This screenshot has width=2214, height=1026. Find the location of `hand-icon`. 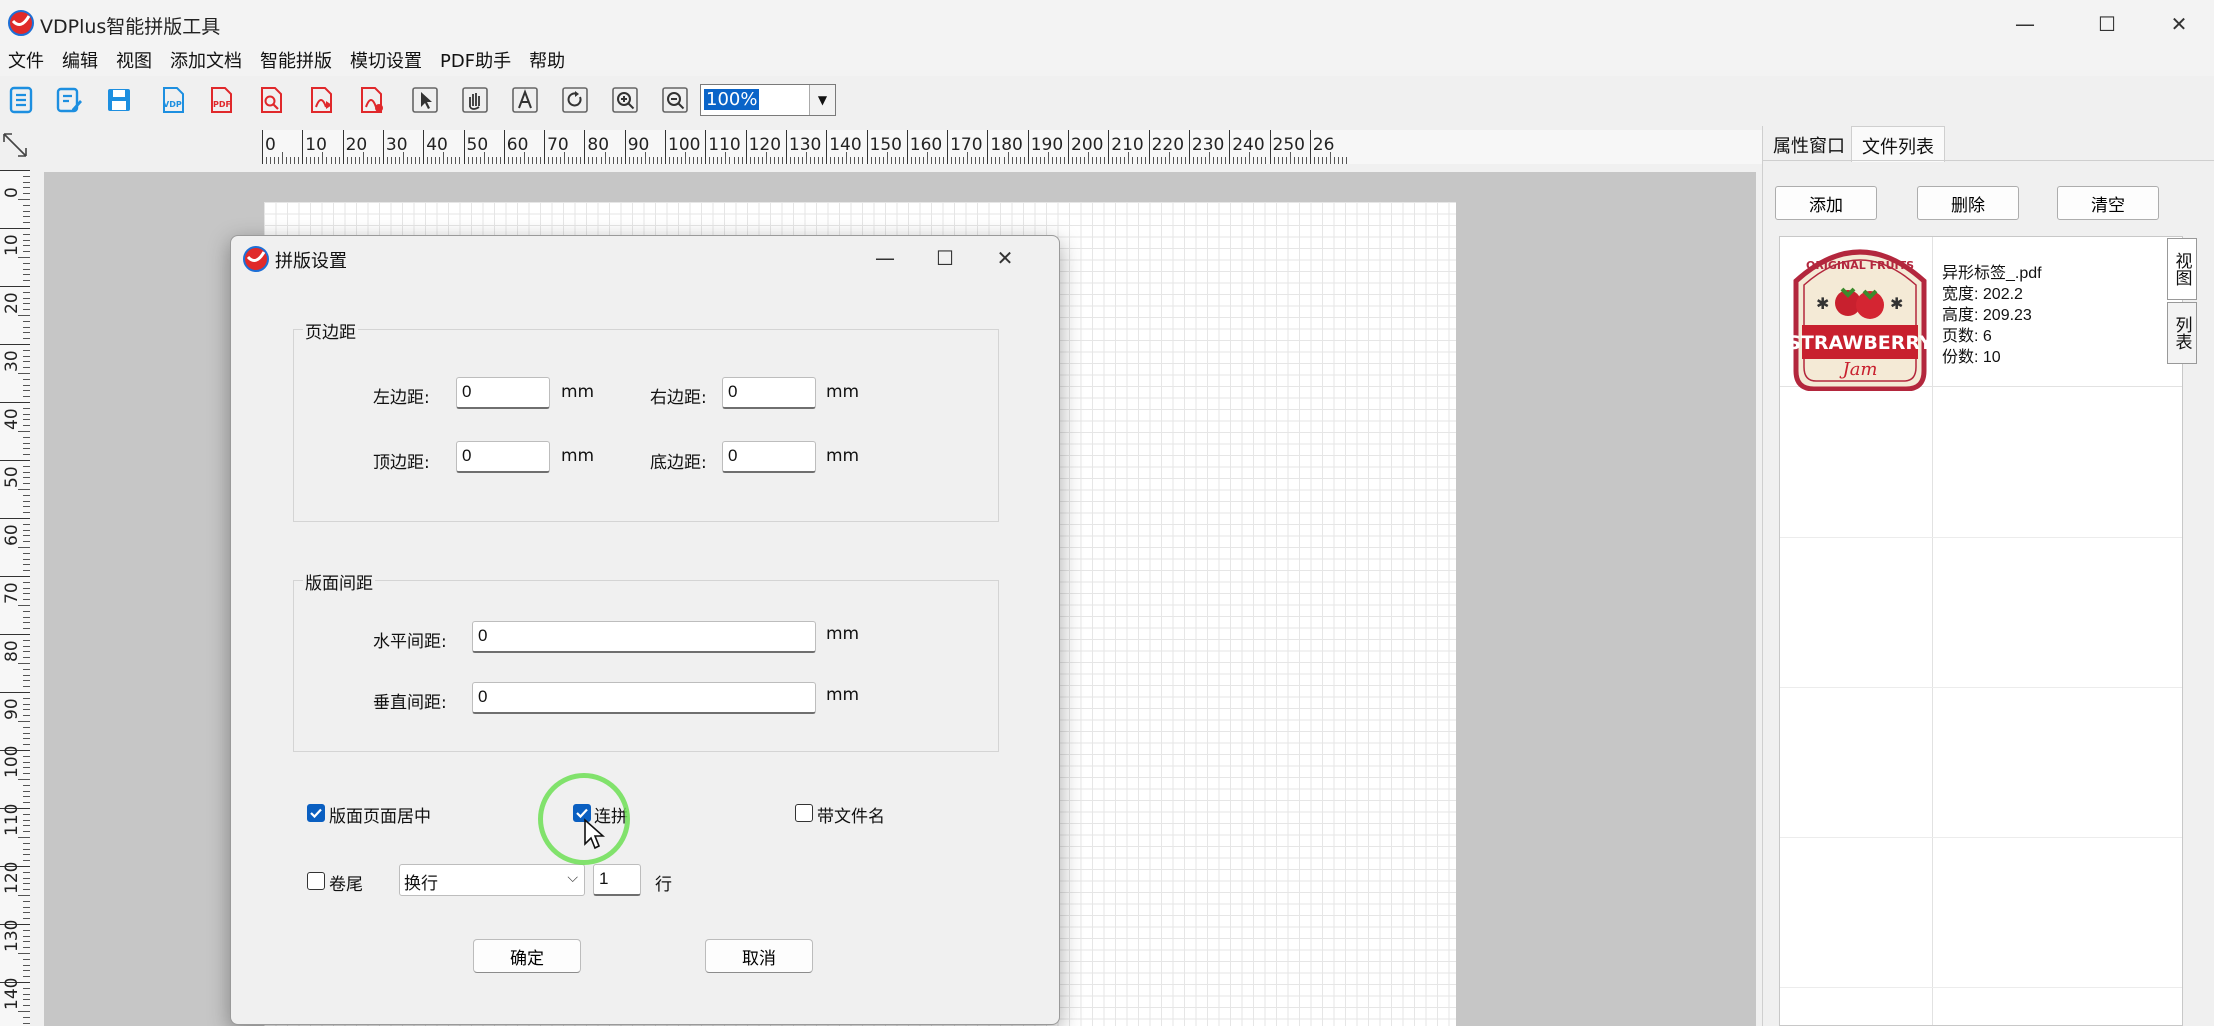

hand-icon is located at coordinates (475, 100).